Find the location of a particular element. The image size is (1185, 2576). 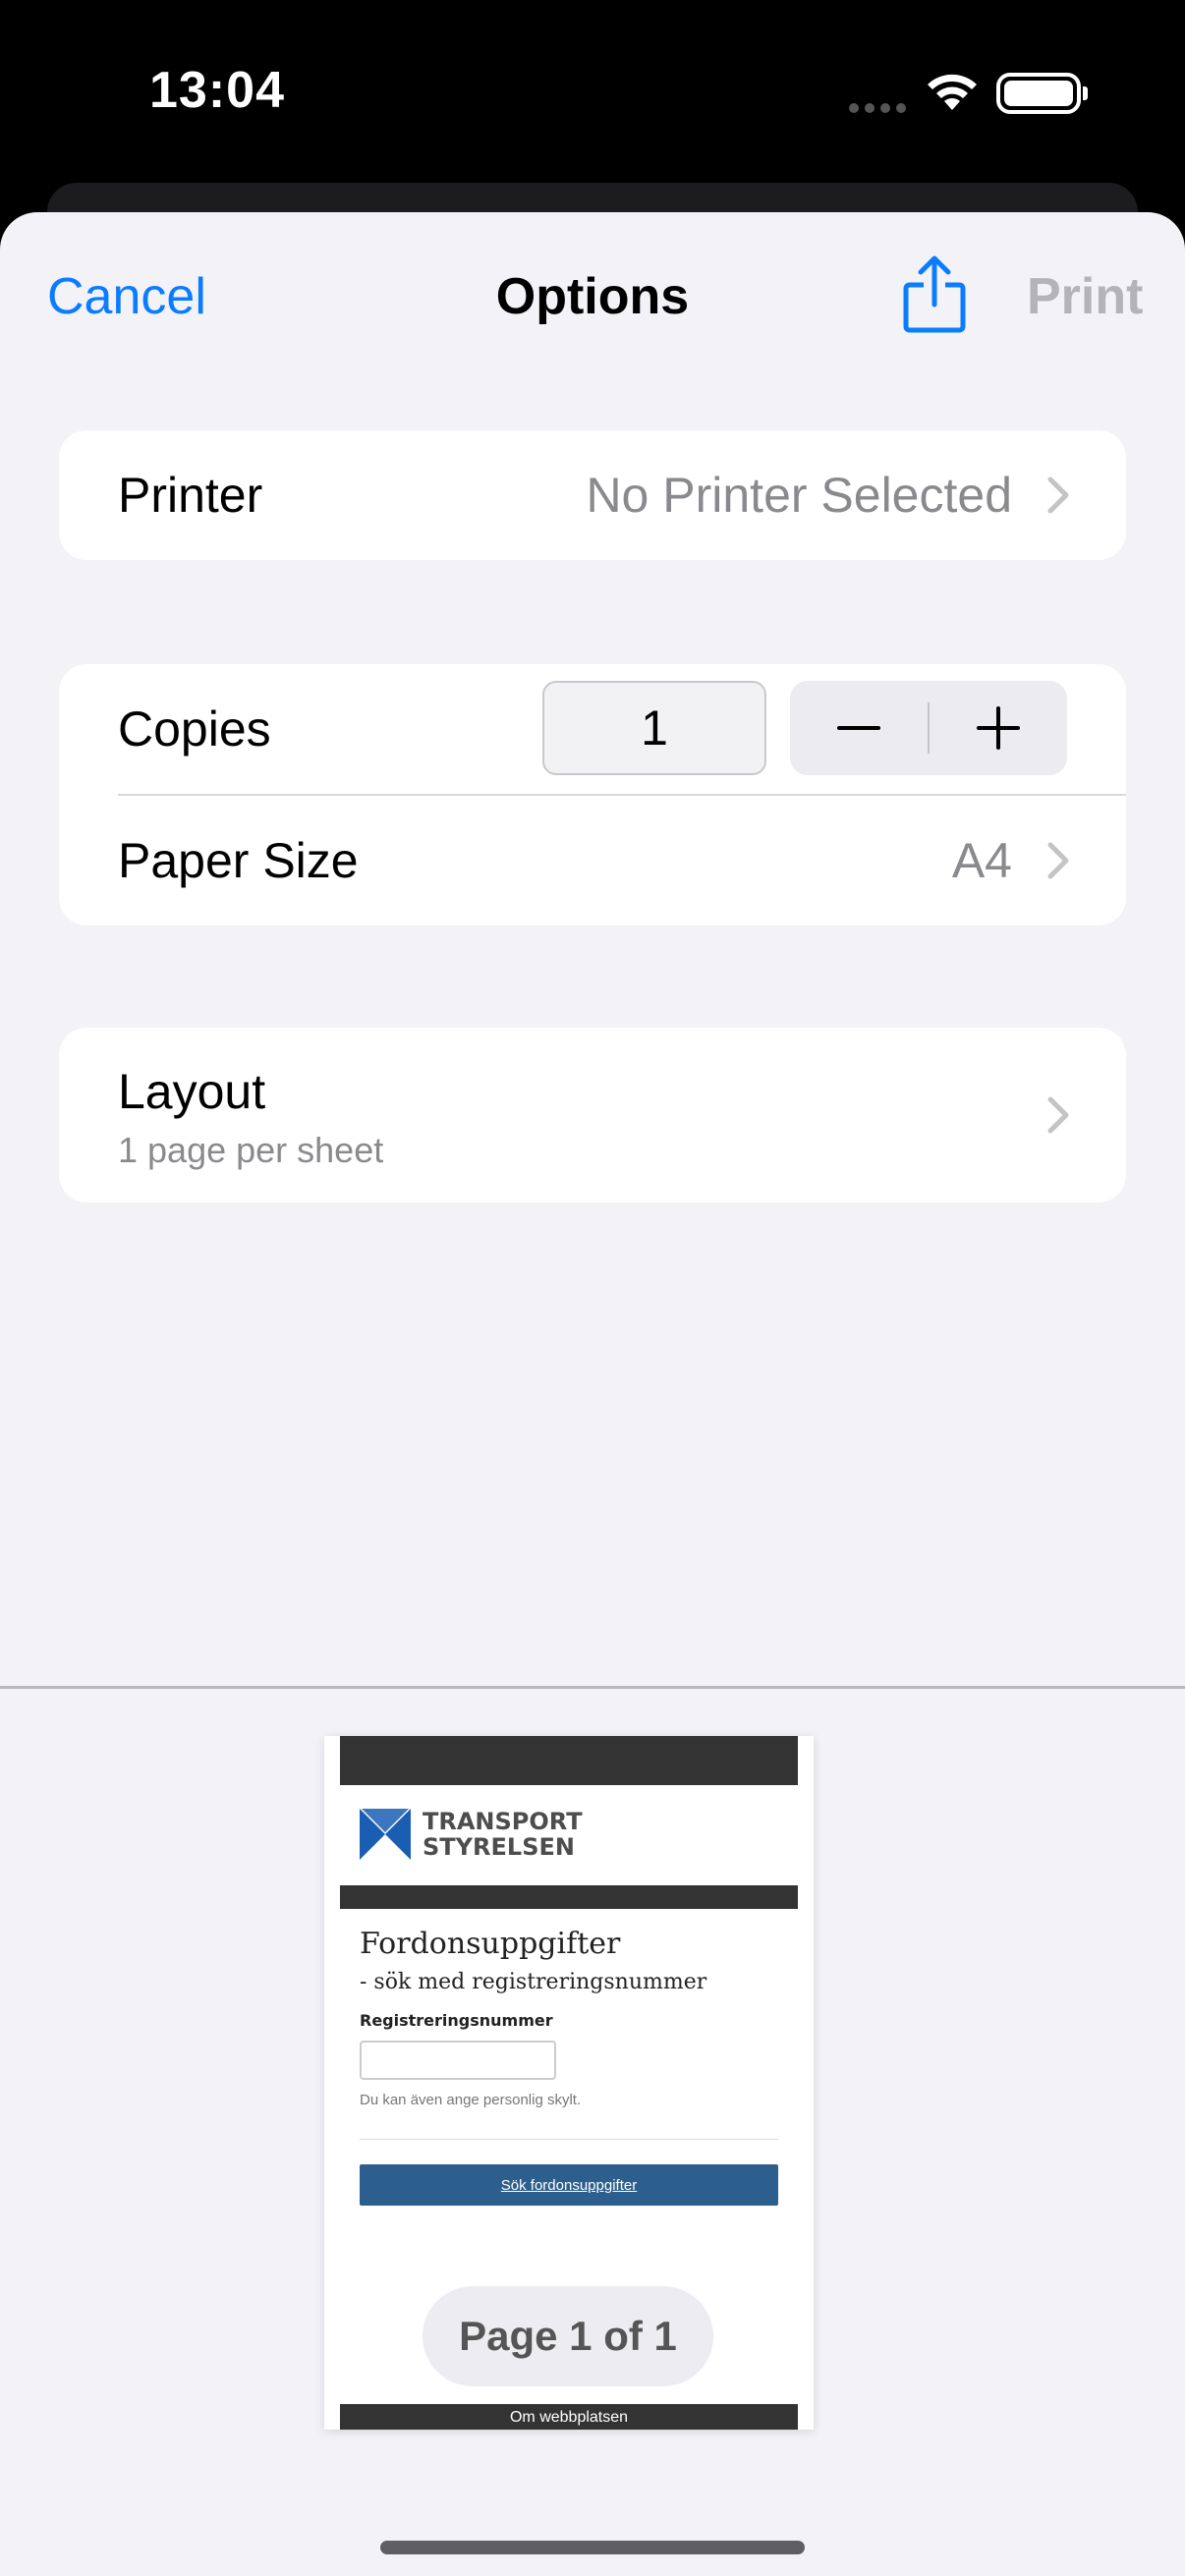

preview-field-label: Registreringsnummer is located at coordinates (457, 2020).